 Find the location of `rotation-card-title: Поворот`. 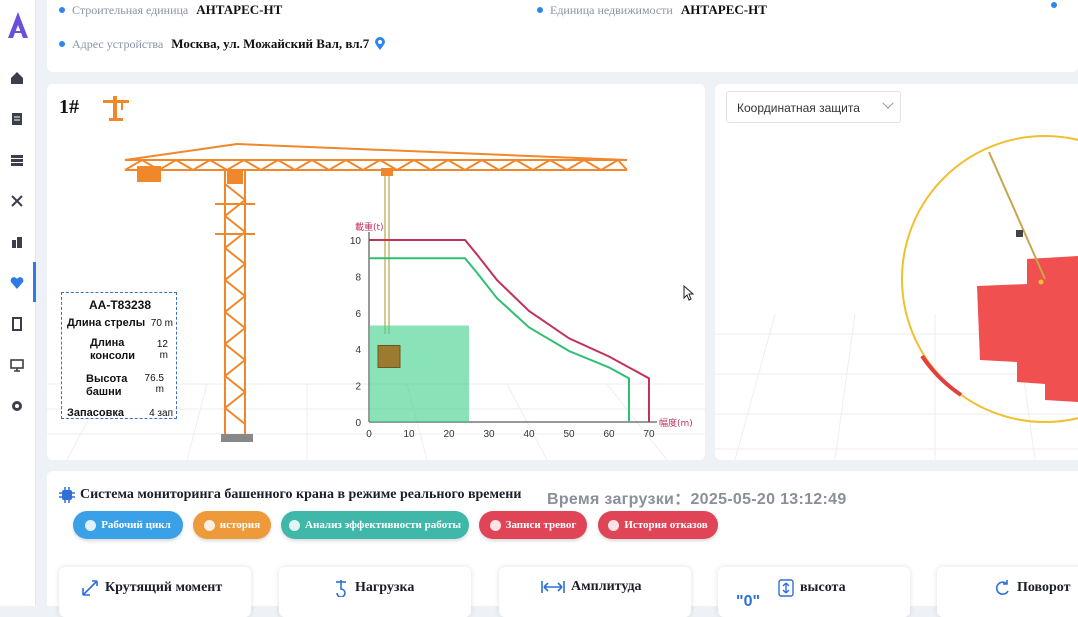

rotation-card-title: Поворот is located at coordinates (1031, 588).